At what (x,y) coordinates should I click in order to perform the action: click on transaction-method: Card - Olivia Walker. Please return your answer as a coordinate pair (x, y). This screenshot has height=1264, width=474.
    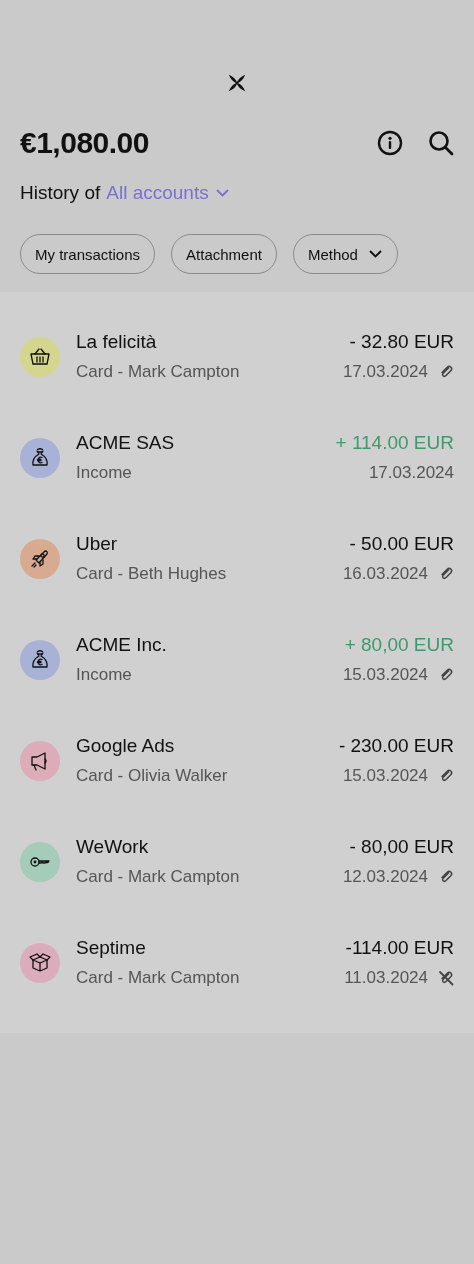
    Looking at the image, I should click on (152, 776).